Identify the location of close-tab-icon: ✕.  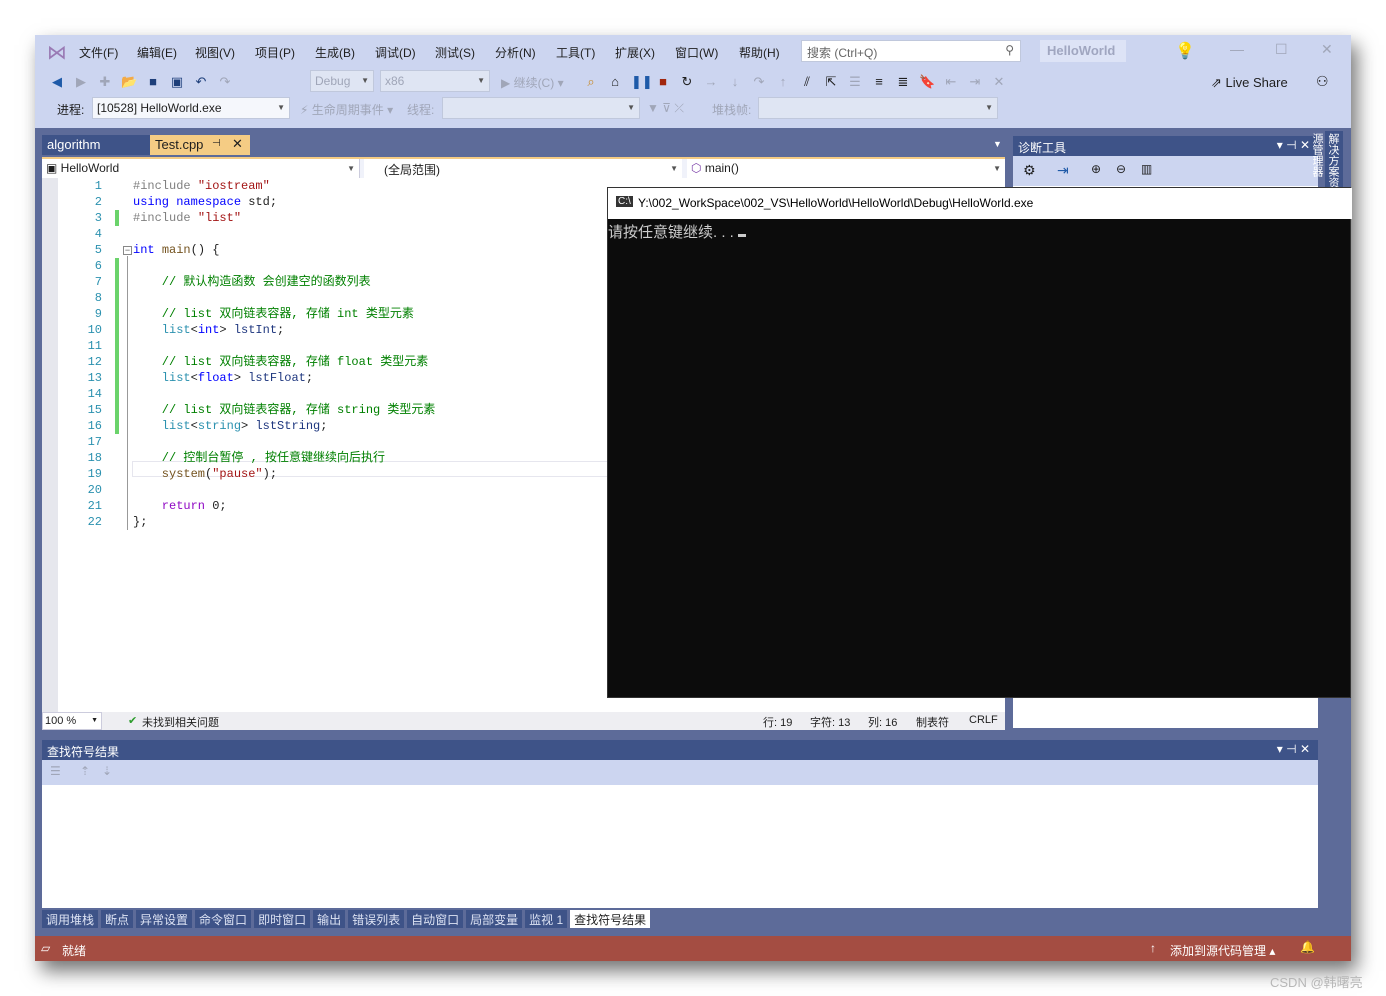
(237, 144).